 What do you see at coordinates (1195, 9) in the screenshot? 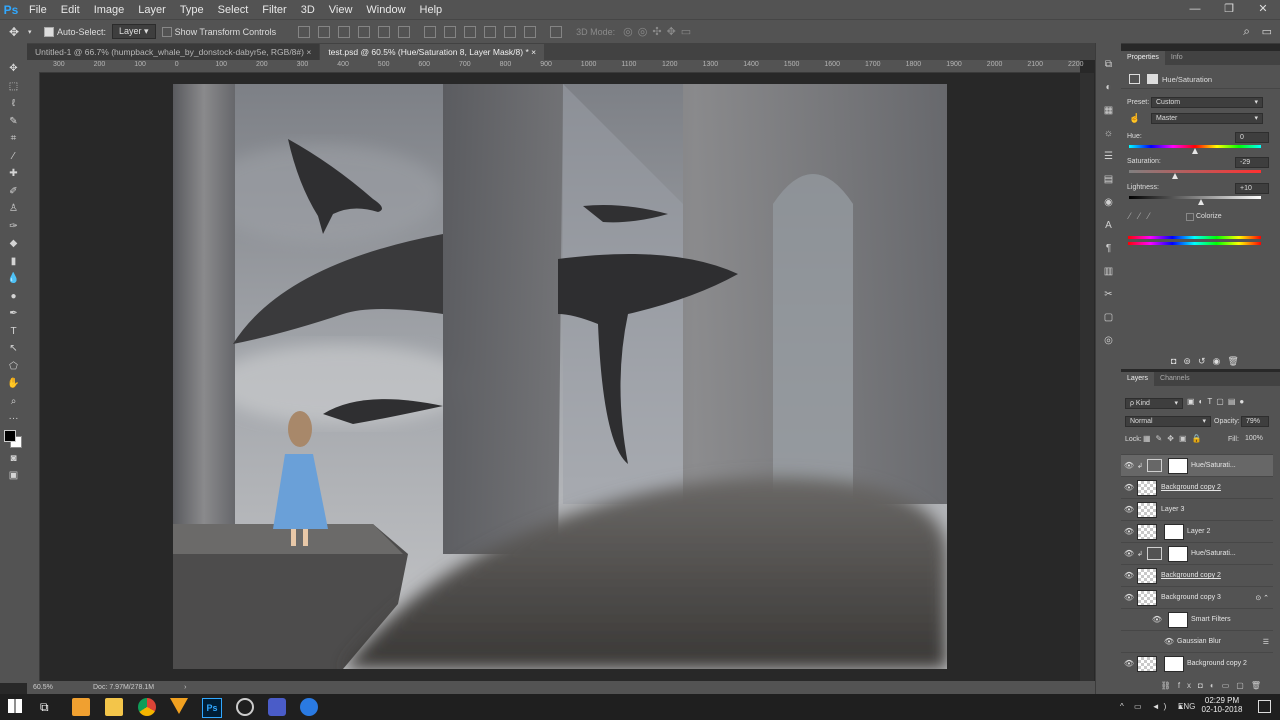
I see `minimize-button: —` at bounding box center [1195, 9].